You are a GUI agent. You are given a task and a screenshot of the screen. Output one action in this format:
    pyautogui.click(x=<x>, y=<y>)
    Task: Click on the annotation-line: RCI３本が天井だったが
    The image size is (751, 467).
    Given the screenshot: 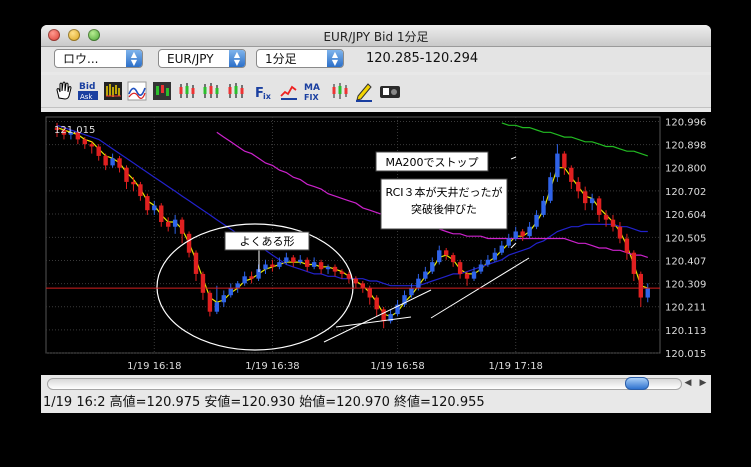 What is the action you would take?
    pyautogui.click(x=443, y=192)
    